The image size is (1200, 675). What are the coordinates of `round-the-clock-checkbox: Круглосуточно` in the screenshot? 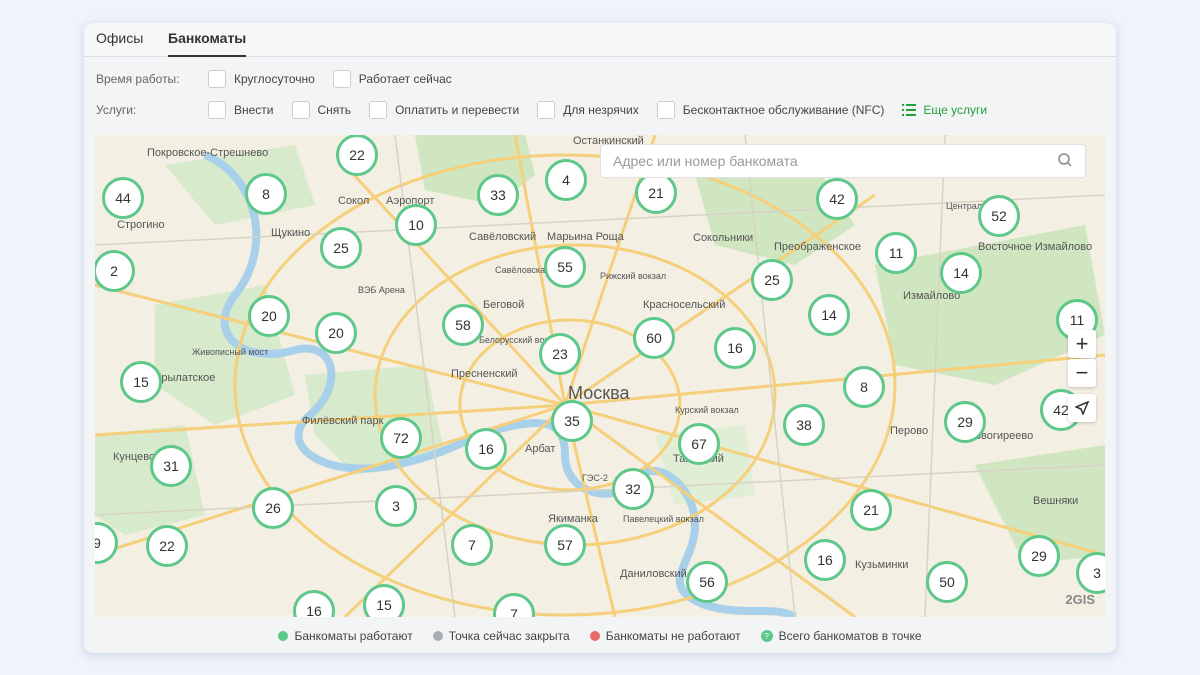 It's located at (261, 79).